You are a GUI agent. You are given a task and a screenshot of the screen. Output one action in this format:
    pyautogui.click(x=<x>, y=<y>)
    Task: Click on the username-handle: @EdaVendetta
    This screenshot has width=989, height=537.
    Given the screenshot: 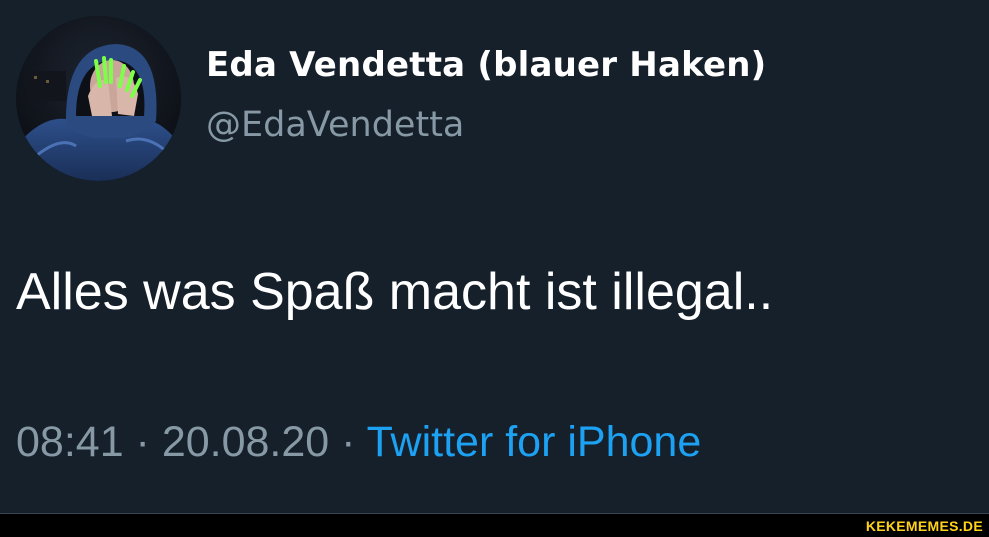 What is the action you would take?
    pyautogui.click(x=335, y=125)
    